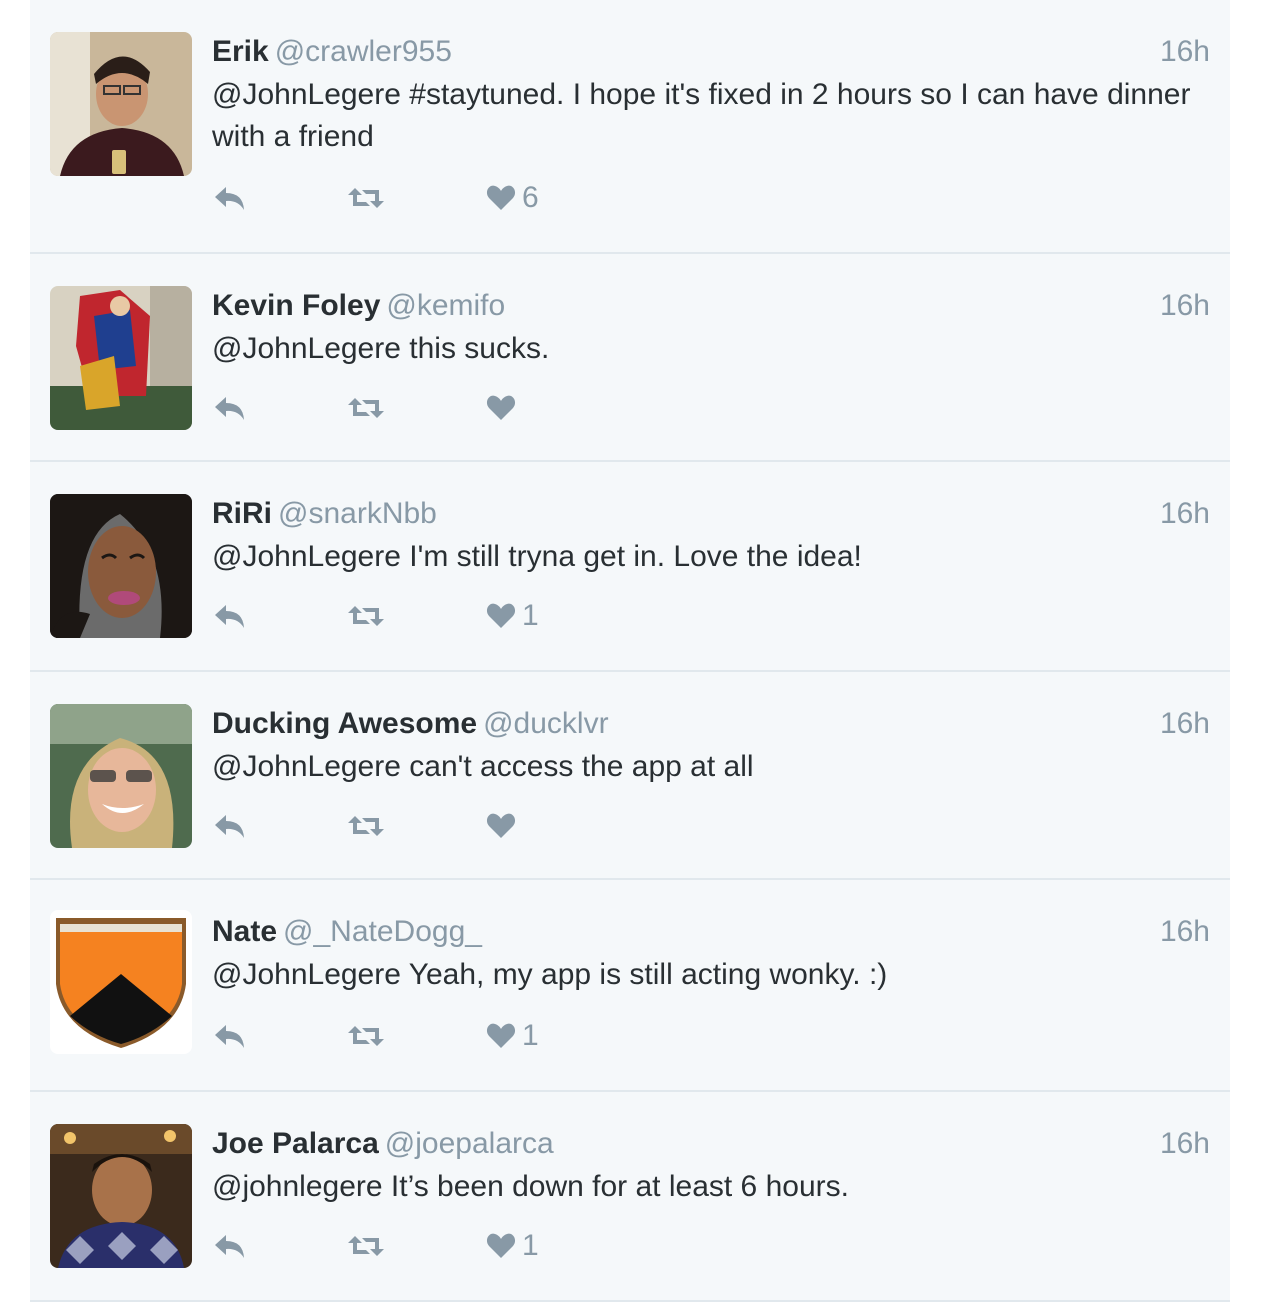  Describe the element at coordinates (363, 51) in the screenshot. I see `user-handle: @crawler955` at that location.